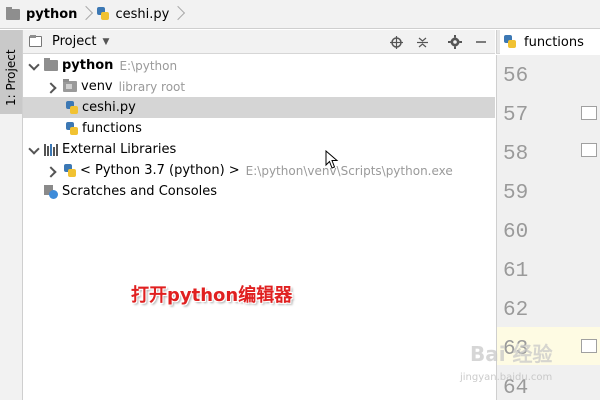 The image size is (600, 400). Describe the element at coordinates (516, 232) in the screenshot. I see `line-number: 60` at that location.